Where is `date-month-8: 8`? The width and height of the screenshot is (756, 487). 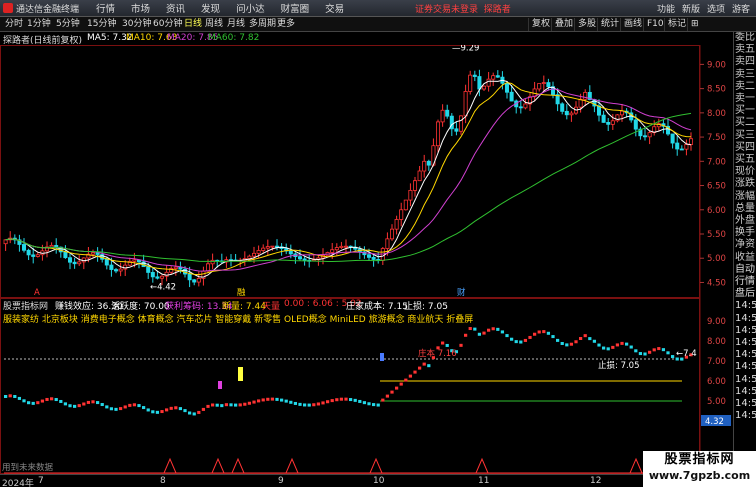 date-month-8: 8 is located at coordinates (163, 481).